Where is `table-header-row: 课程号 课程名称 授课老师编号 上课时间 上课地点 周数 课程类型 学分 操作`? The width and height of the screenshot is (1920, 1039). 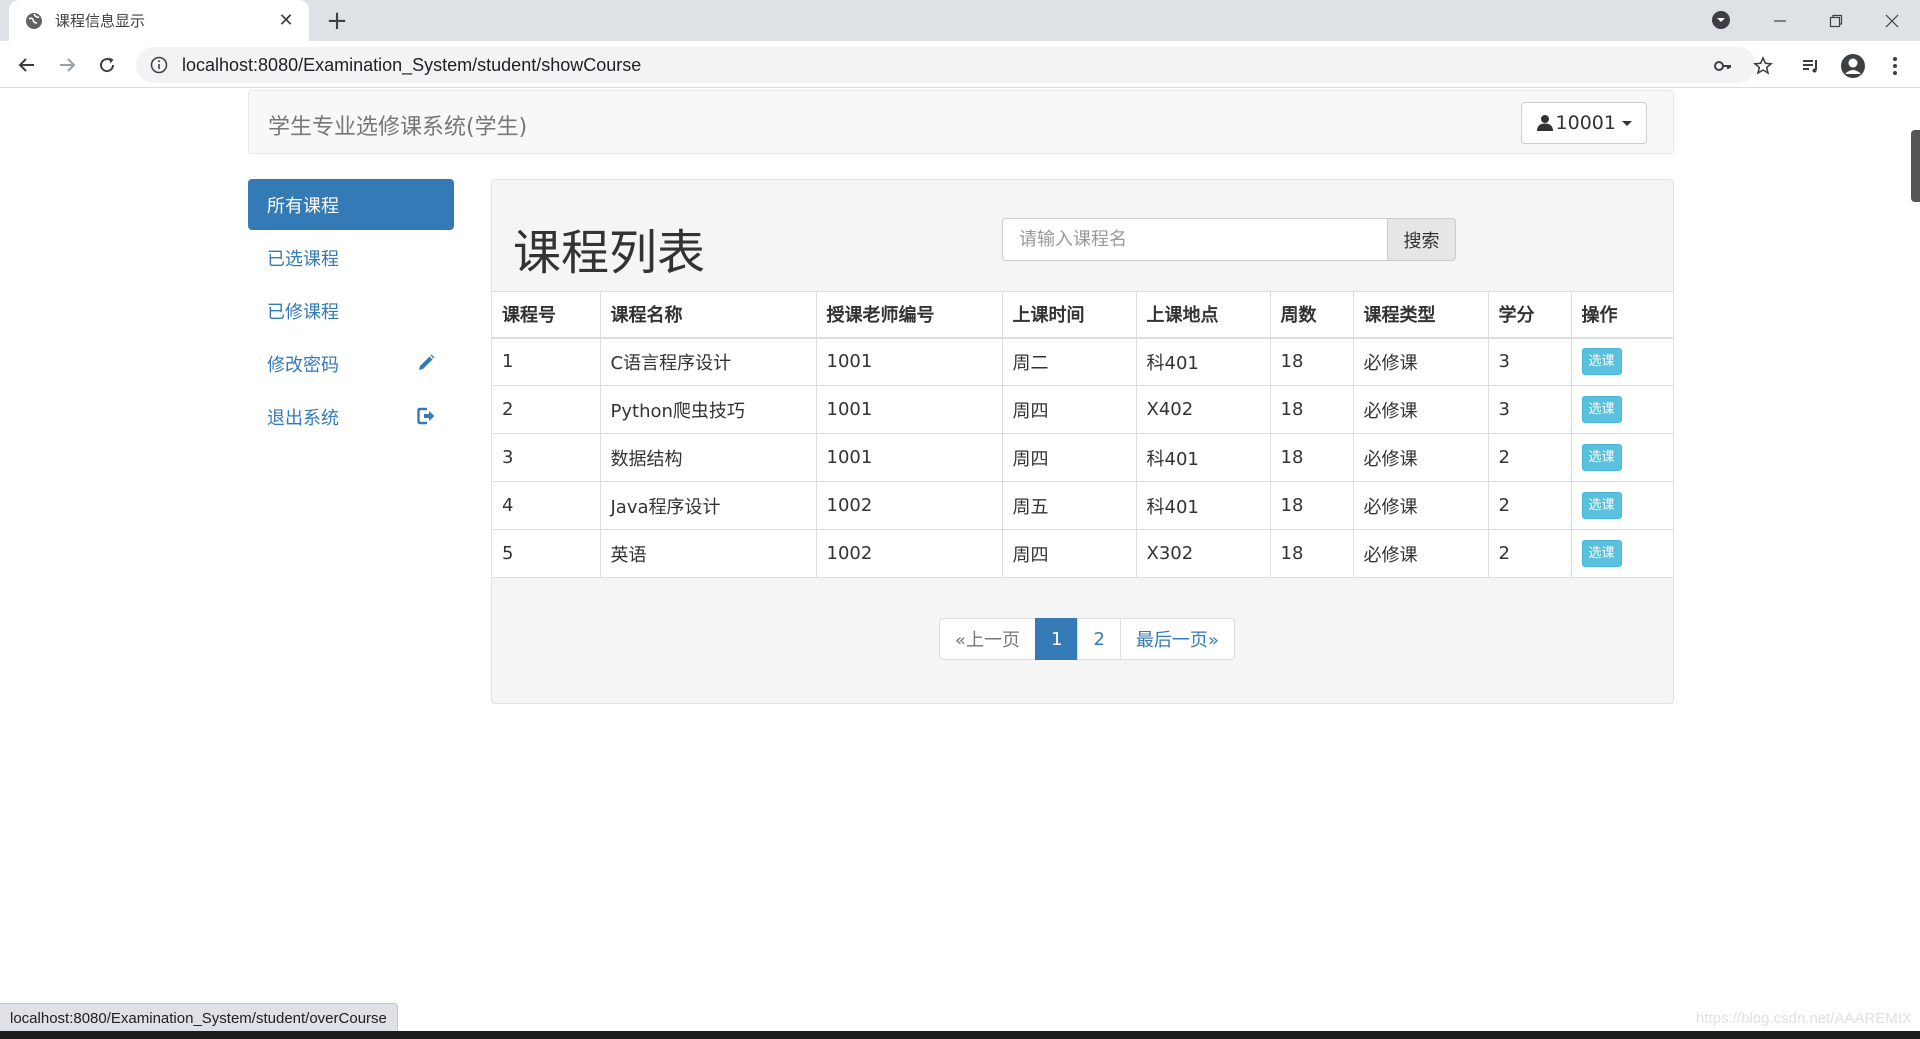
table-header-row: 课程号 课程名称 授课老师编号 上课时间 上课地点 周数 课程类型 学分 操作 is located at coordinates (1082, 315).